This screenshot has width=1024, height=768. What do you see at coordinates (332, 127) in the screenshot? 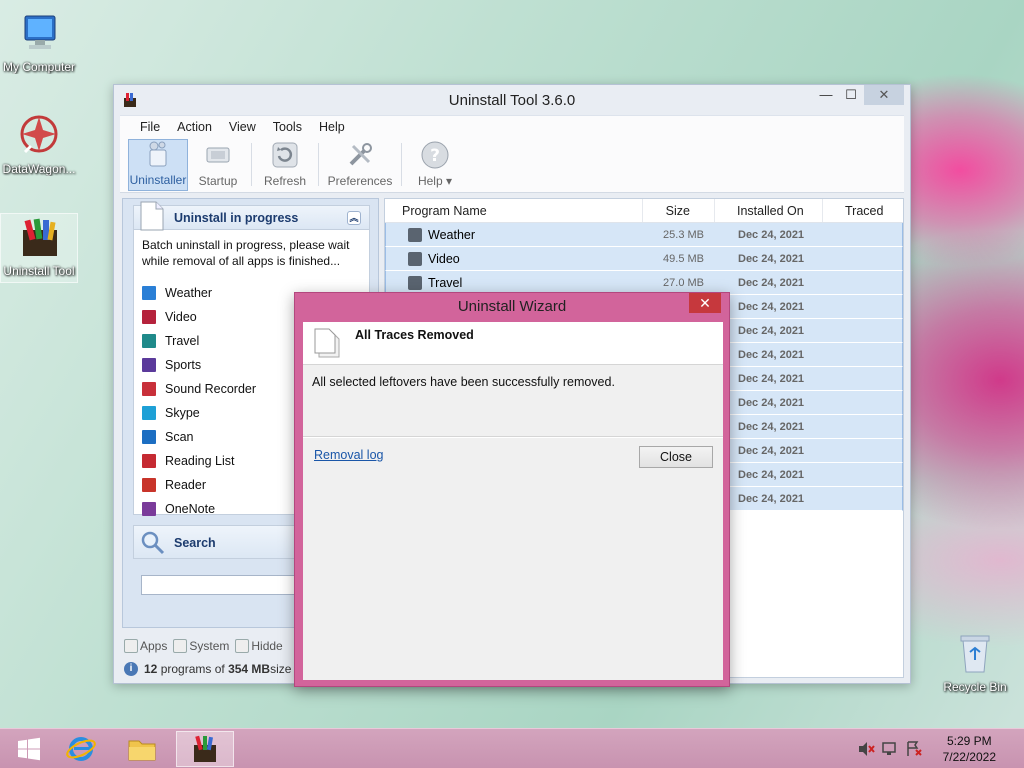
I see `menu-help: Help` at bounding box center [332, 127].